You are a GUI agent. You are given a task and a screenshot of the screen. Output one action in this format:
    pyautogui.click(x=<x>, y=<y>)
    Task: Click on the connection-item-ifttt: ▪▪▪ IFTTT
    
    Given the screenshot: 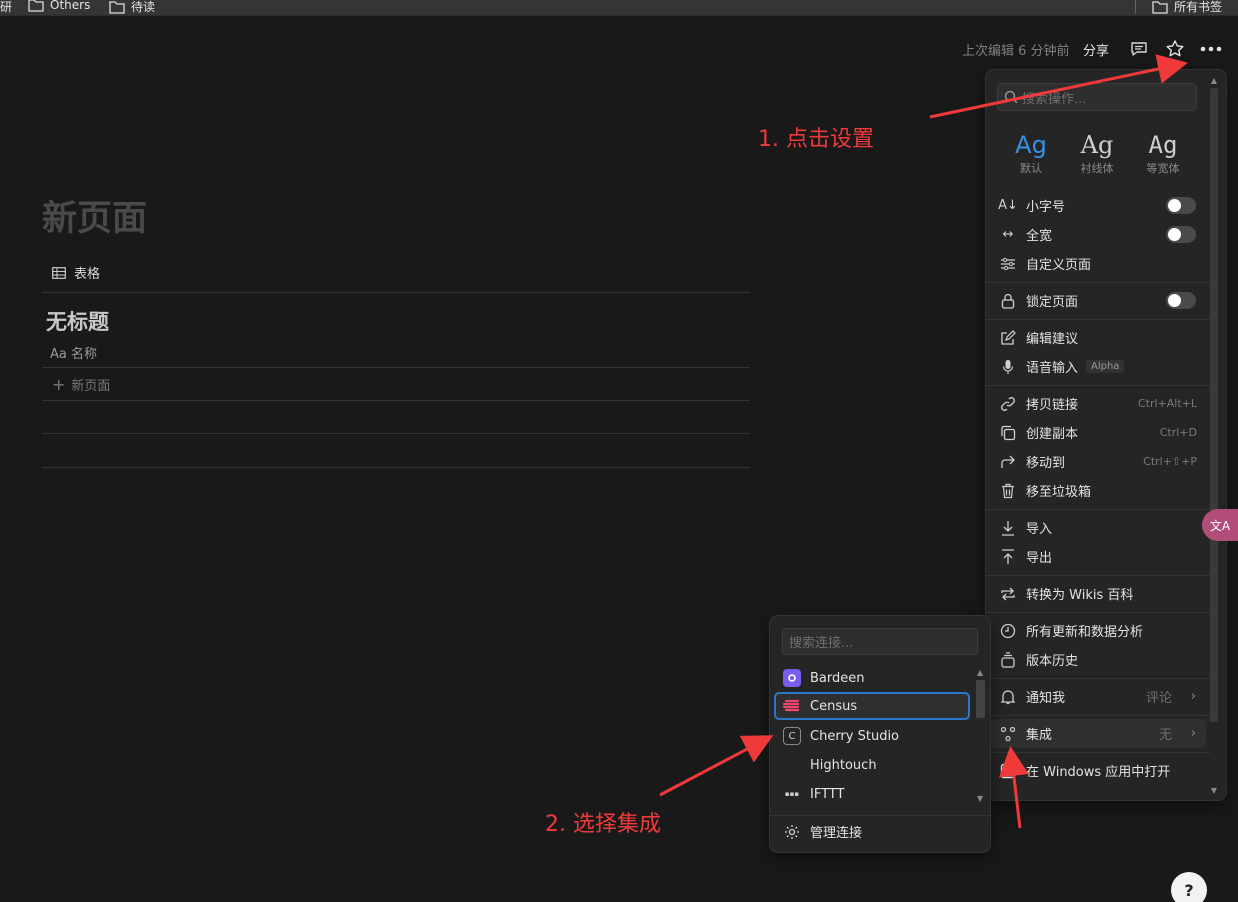 What is the action you would take?
    pyautogui.click(x=872, y=794)
    